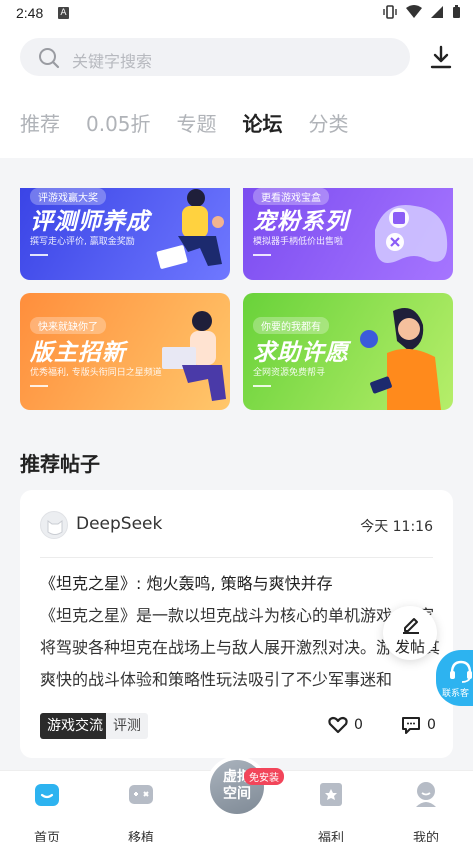 This screenshot has width=473, height=842. I want to click on nav-port-label: 移植, so click(140, 836).